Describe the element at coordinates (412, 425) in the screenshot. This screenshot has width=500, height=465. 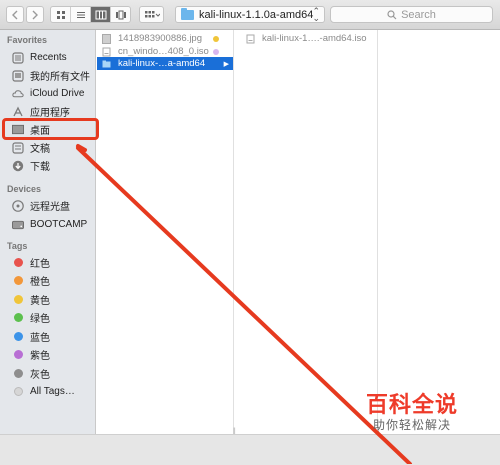
I see `watermark-subtitle: 助你轻松解决` at that location.